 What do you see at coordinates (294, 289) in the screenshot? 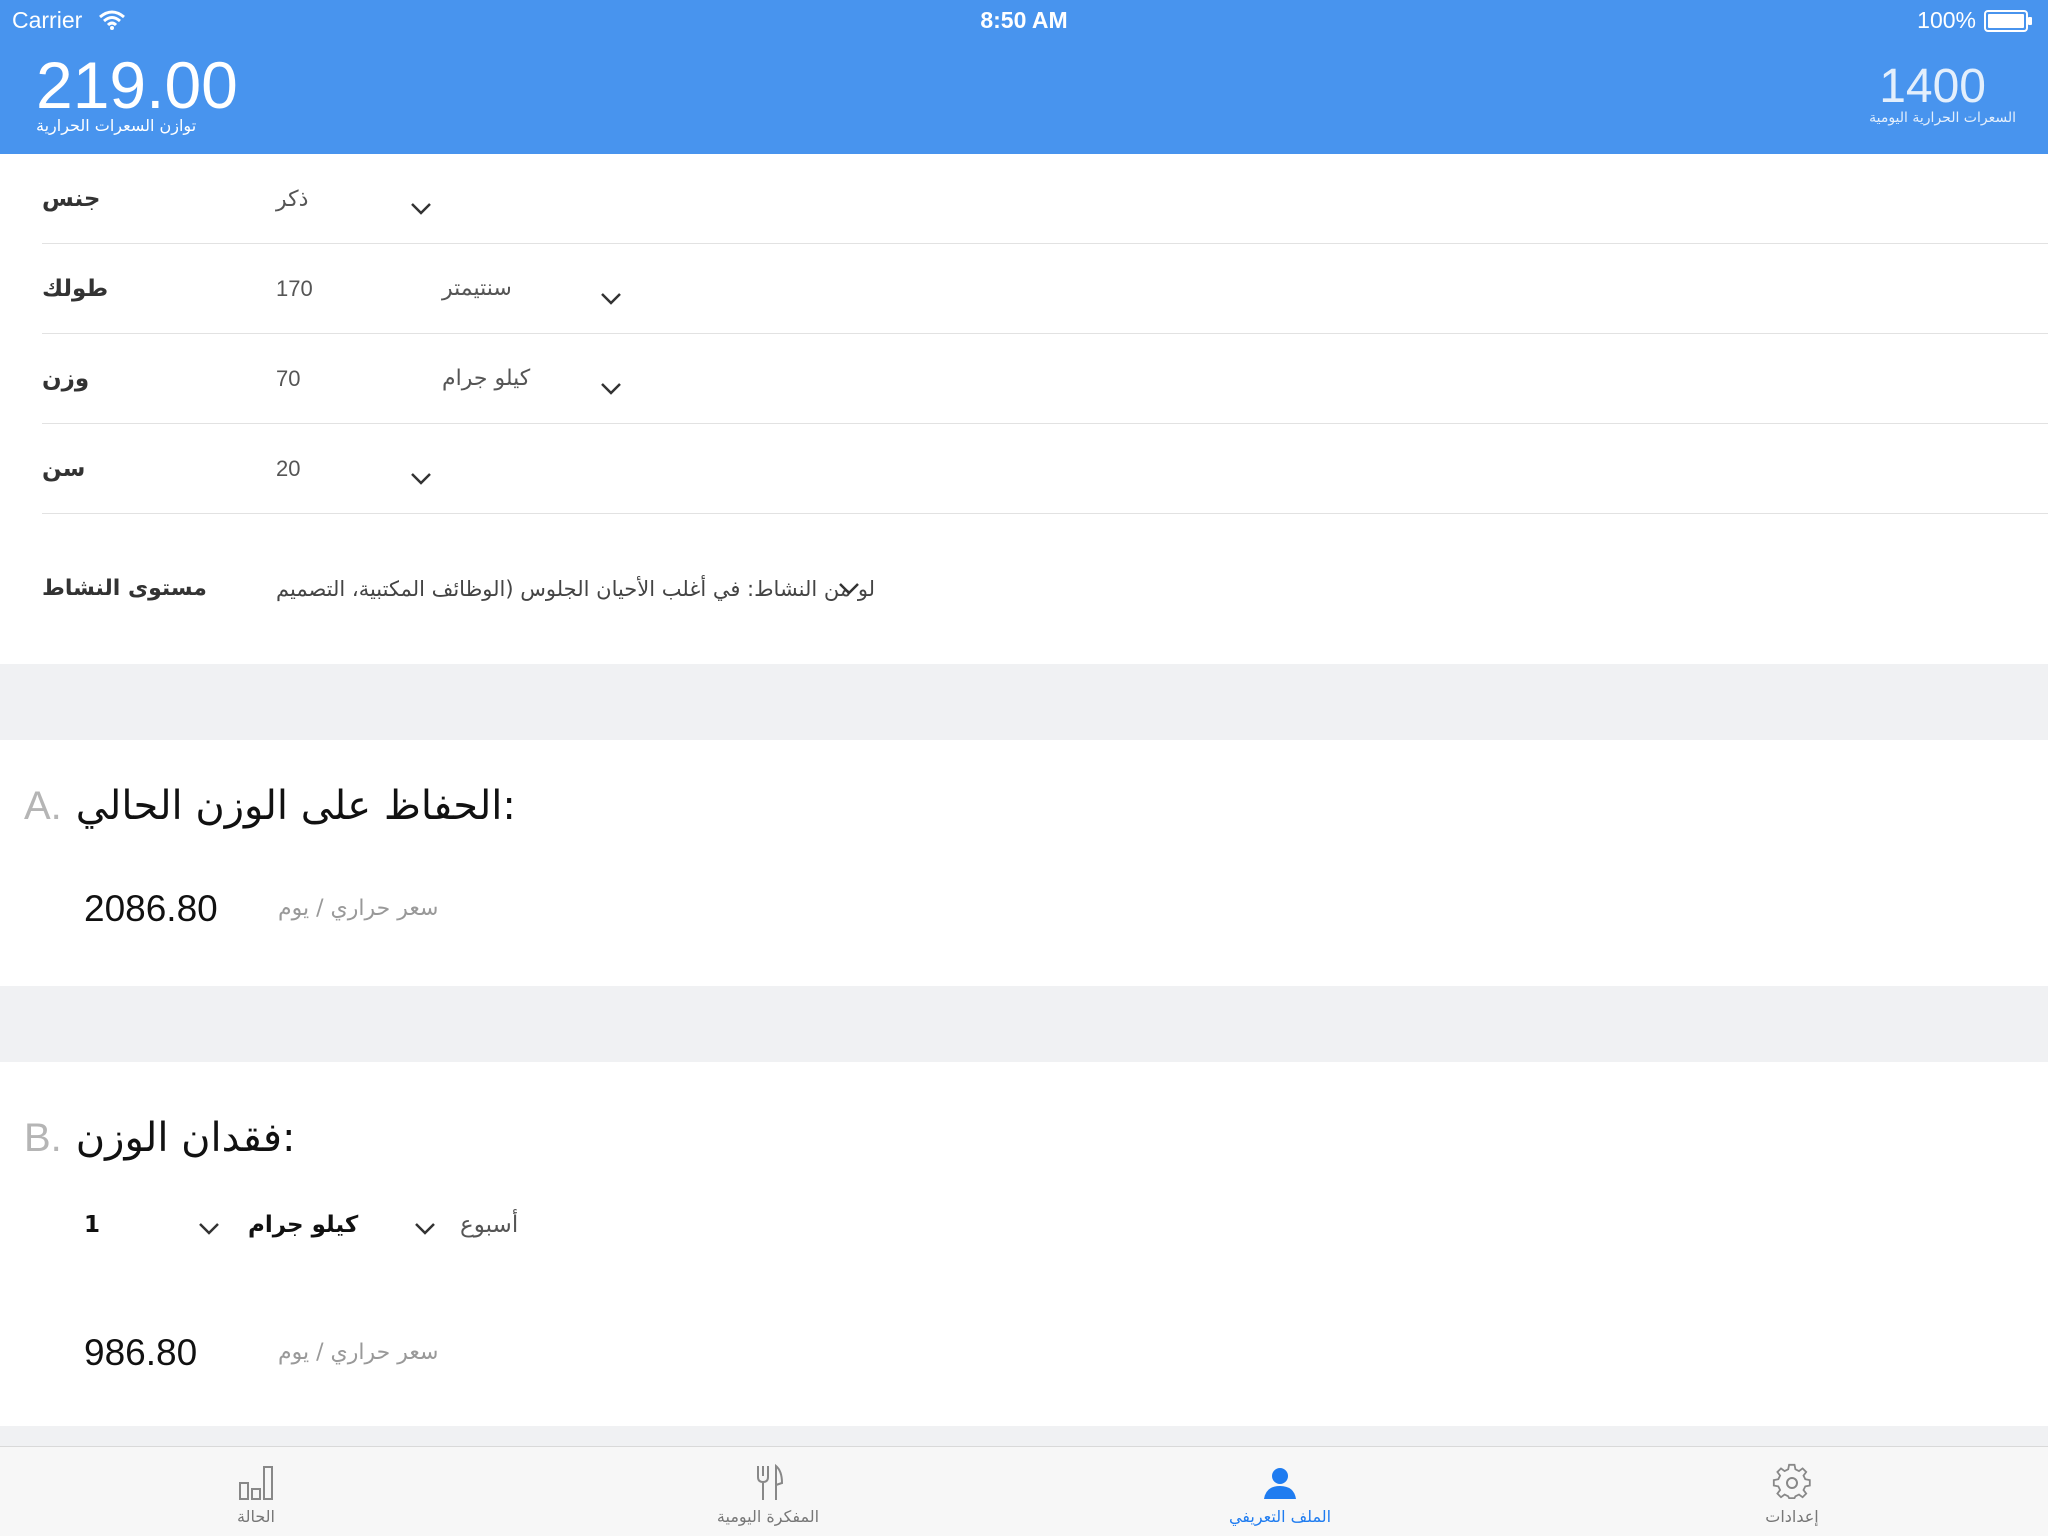
I see `height-value: 170` at bounding box center [294, 289].